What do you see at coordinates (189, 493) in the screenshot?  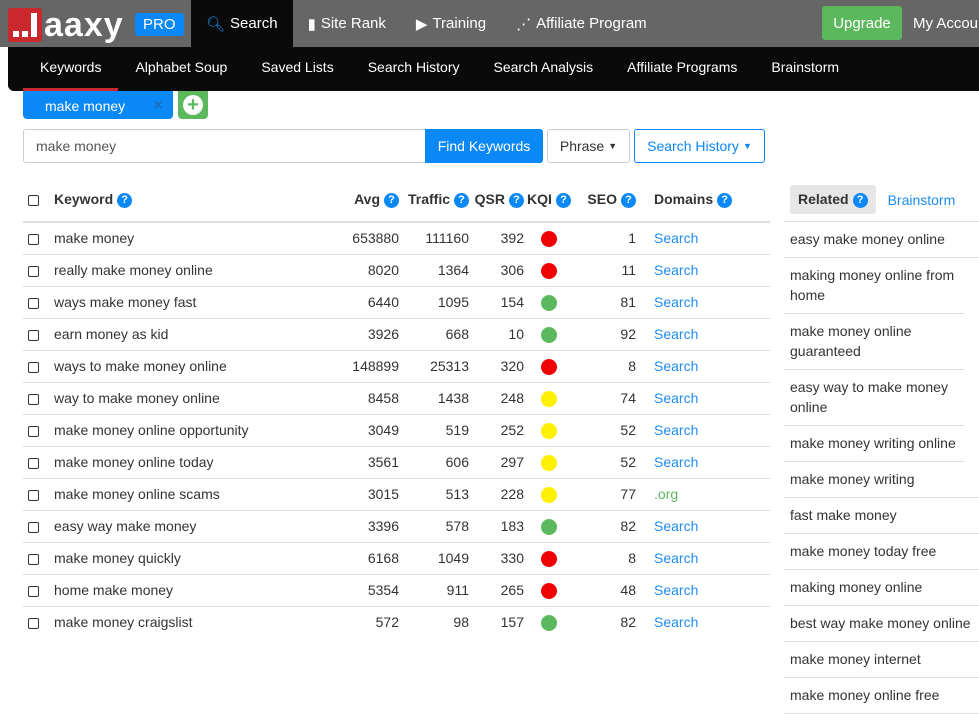 I see `keyword-cell: make money online scams` at bounding box center [189, 493].